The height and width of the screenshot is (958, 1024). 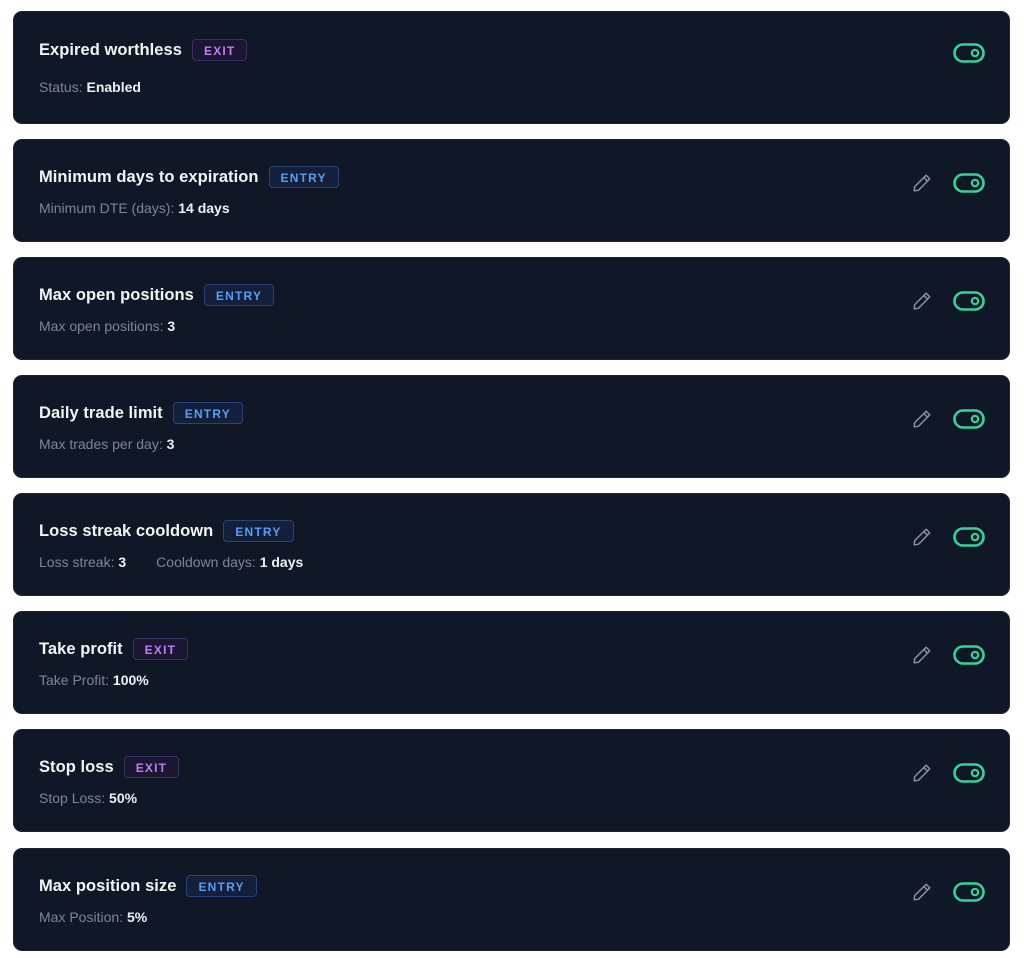 What do you see at coordinates (204, 208) in the screenshot?
I see `detail-value: 14 days` at bounding box center [204, 208].